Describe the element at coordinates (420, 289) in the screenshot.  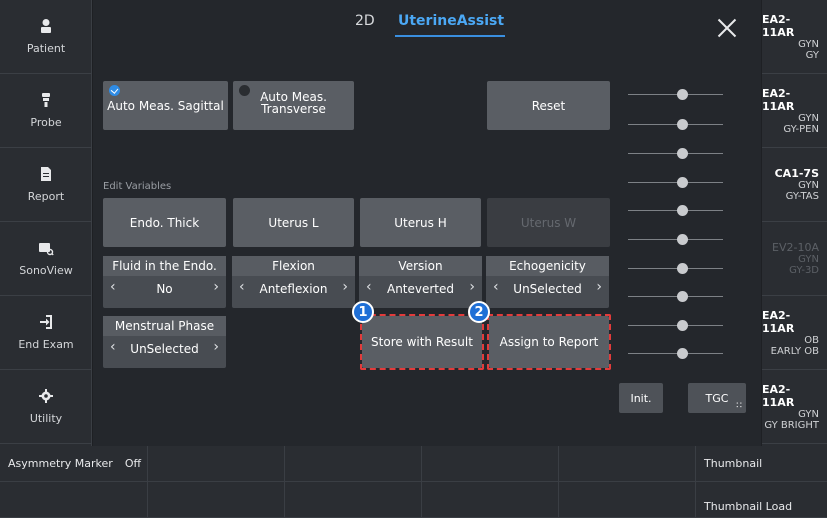
I see `selector-value: Anteverted` at that location.